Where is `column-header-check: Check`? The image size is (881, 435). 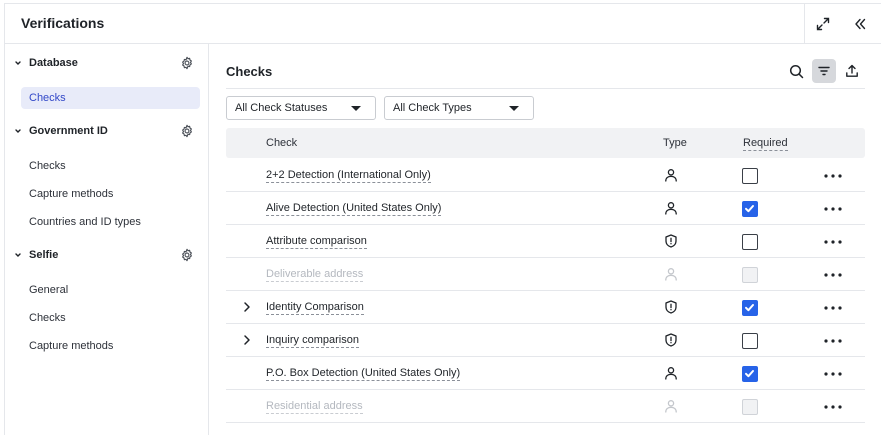
column-header-check: Check is located at coordinates (282, 143).